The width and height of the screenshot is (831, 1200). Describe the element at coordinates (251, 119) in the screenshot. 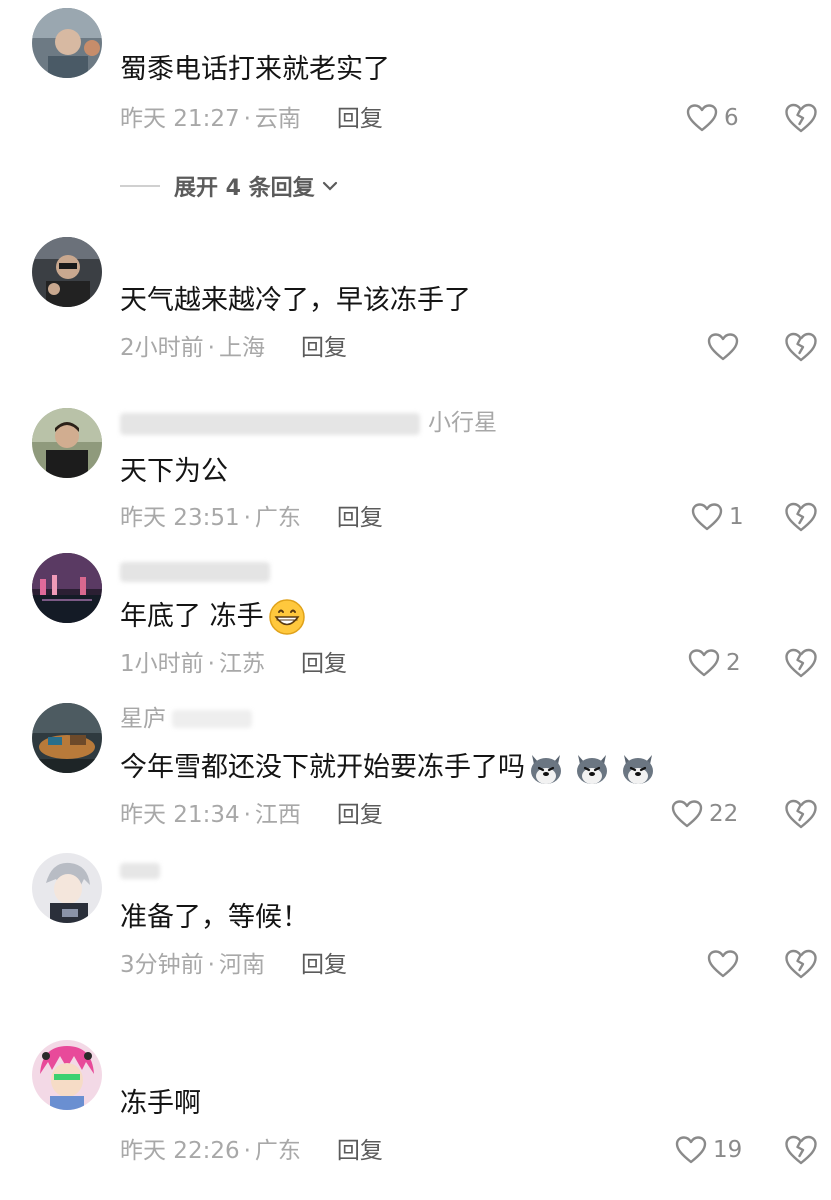

I see `comment-meta: 昨天 21:27 · 云南 回复` at that location.